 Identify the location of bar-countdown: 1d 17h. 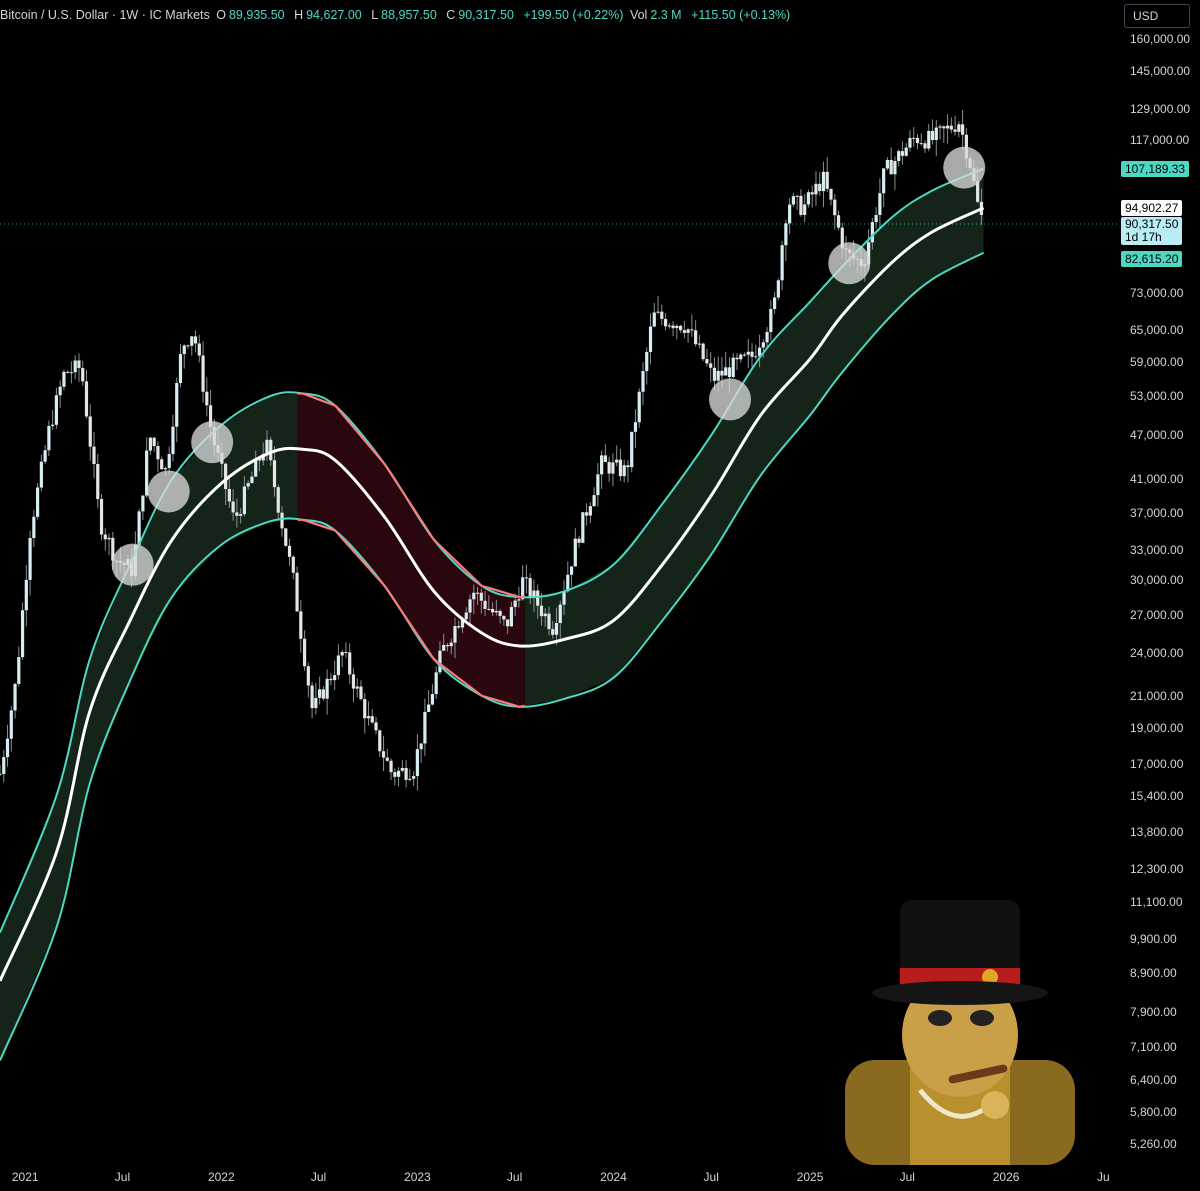
(1143, 236).